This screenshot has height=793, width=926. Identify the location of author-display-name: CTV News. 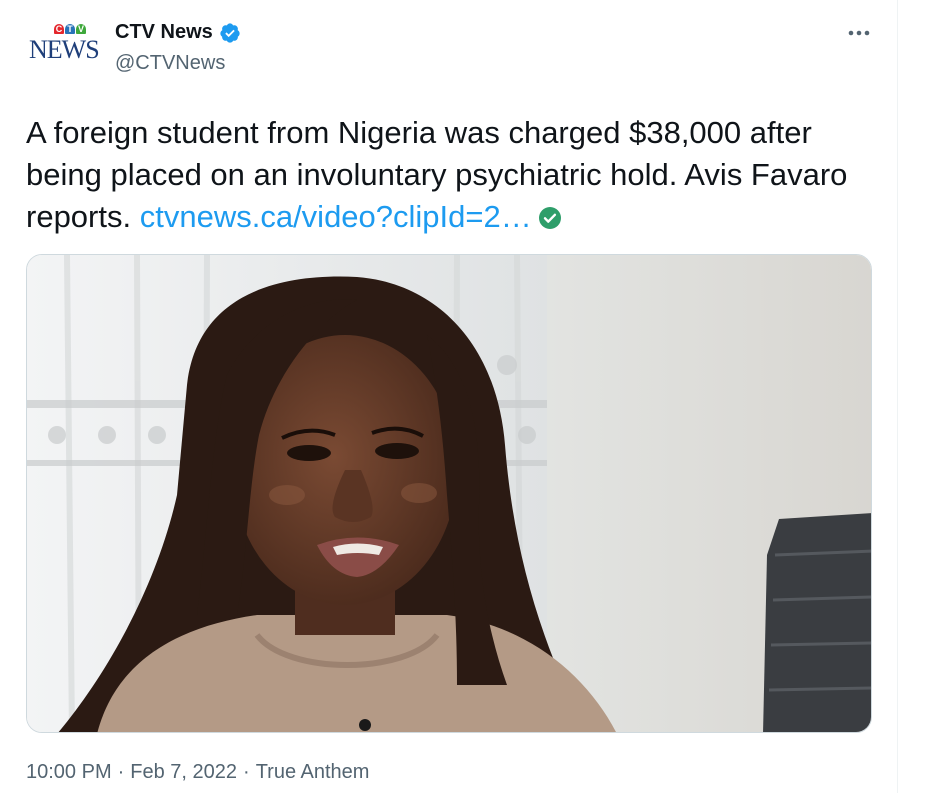
(164, 32).